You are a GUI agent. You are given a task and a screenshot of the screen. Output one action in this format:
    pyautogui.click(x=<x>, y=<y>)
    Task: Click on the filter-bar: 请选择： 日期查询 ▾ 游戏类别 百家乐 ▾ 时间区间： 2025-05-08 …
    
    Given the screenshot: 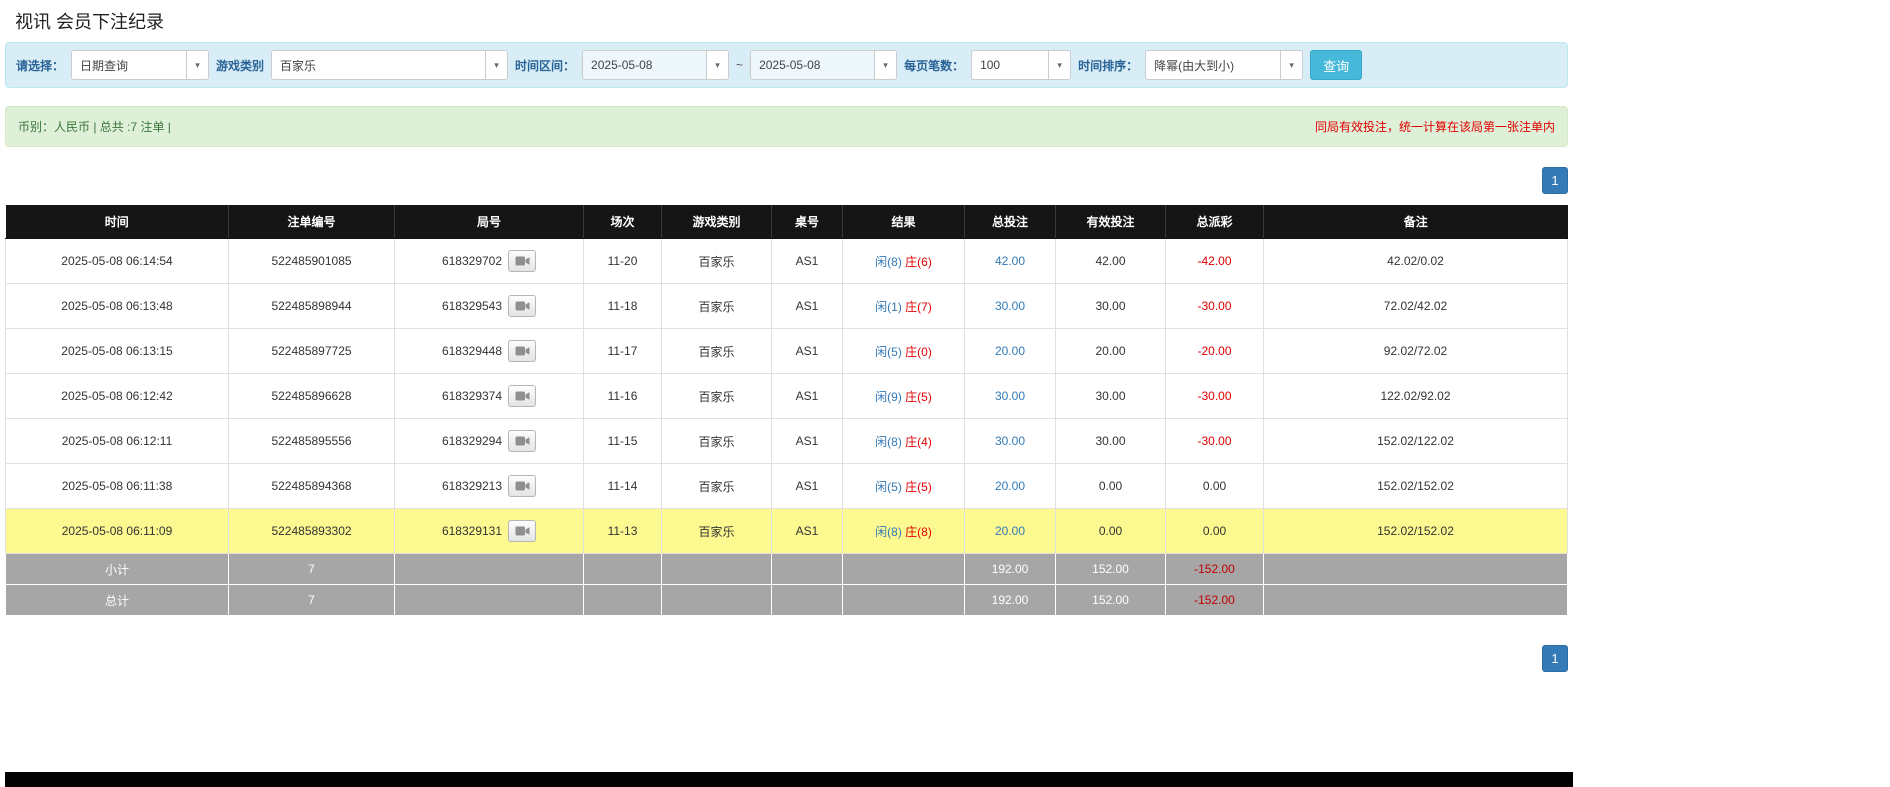 What is the action you would take?
    pyautogui.click(x=786, y=65)
    